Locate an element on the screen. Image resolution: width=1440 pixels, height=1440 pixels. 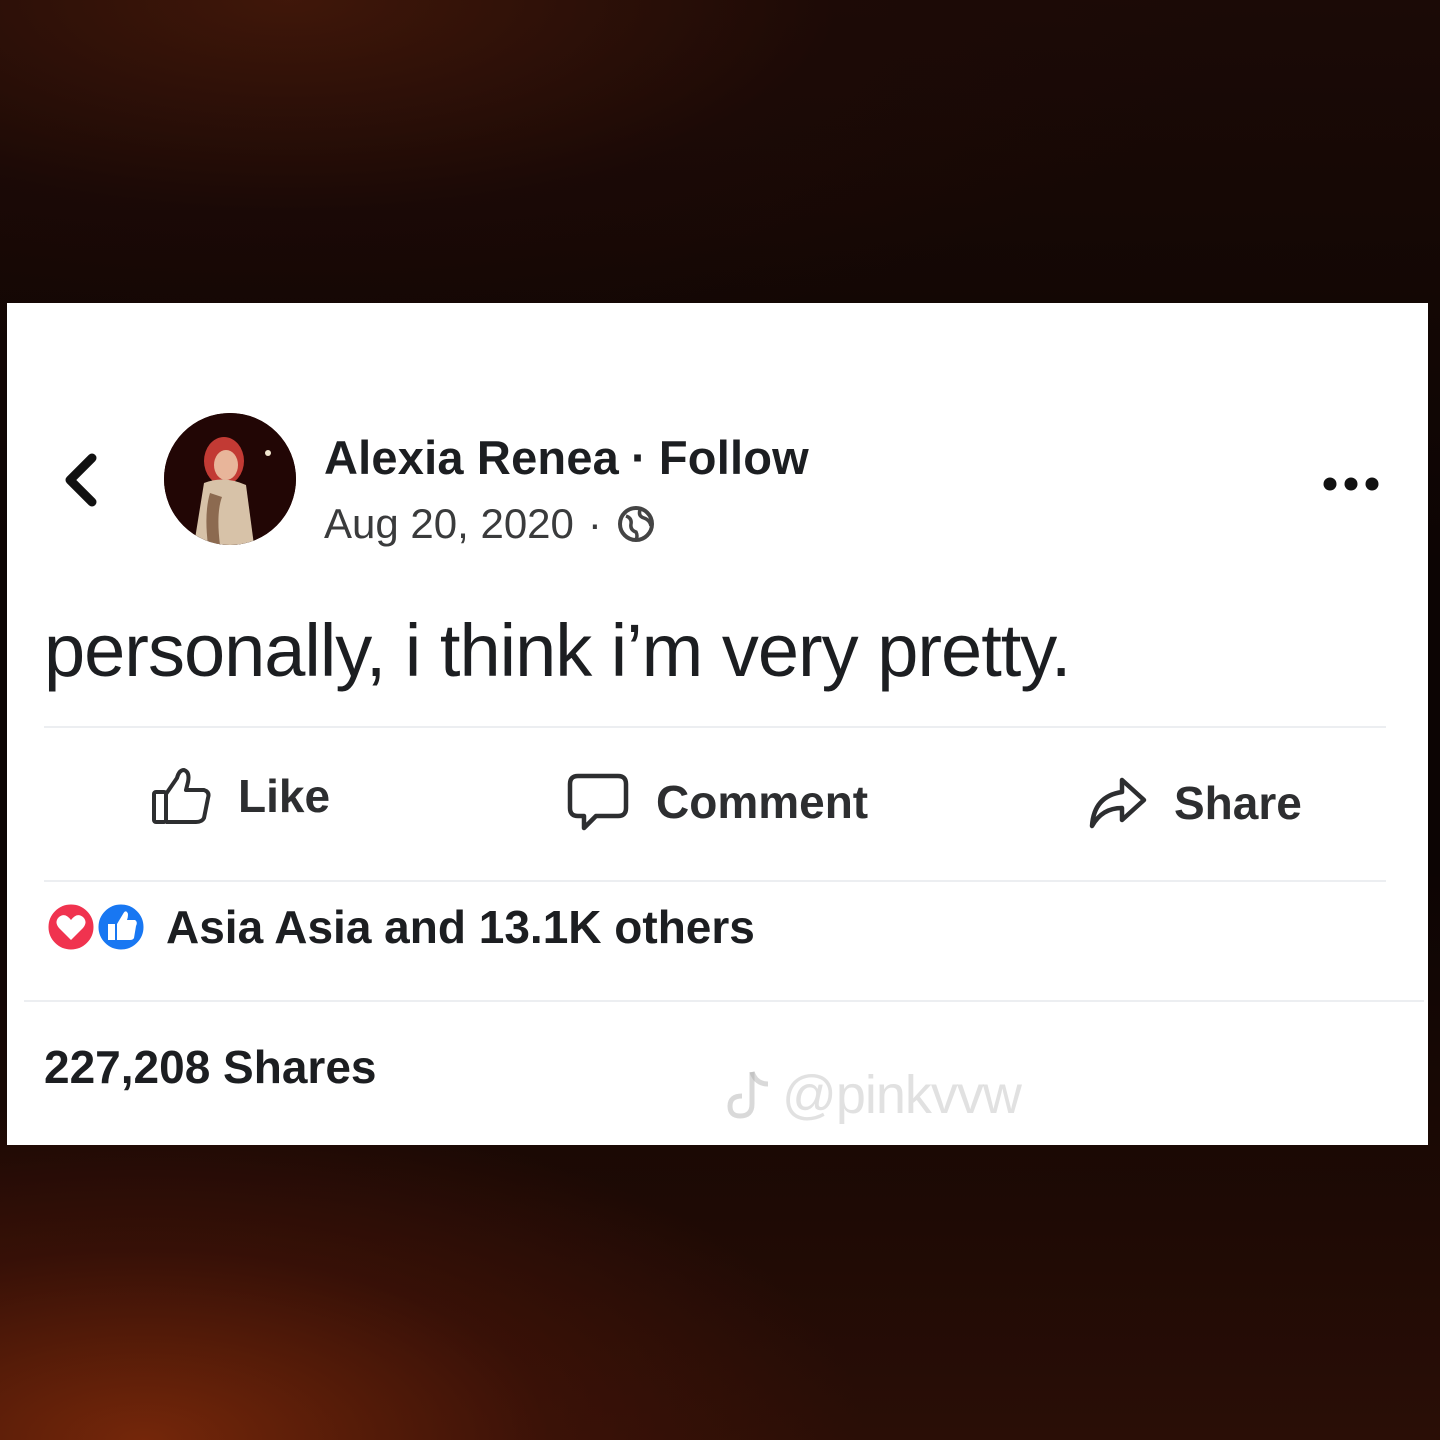
post-date: Aug 20, 2020 is located at coordinates (449, 524).